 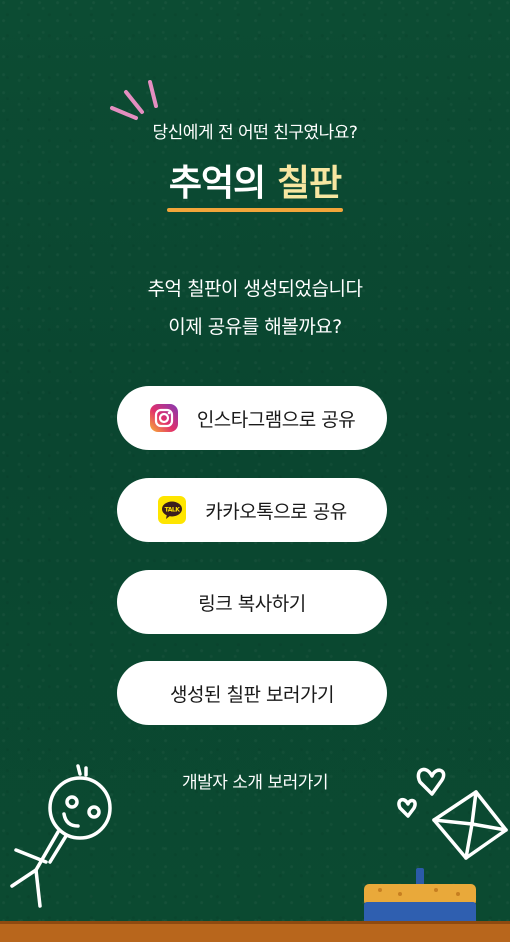 I want to click on instagram-icon, so click(x=164, y=418).